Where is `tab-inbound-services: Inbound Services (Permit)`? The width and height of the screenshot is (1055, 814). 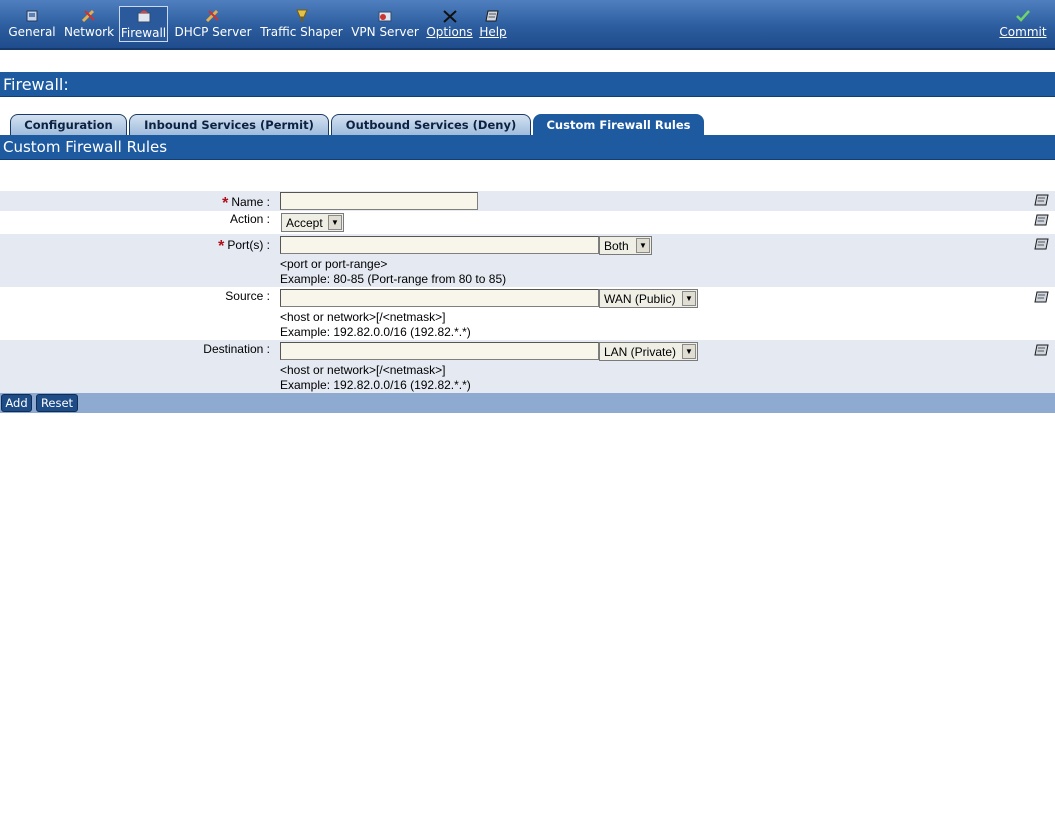
tab-inbound-services: Inbound Services (Permit) is located at coordinates (229, 124).